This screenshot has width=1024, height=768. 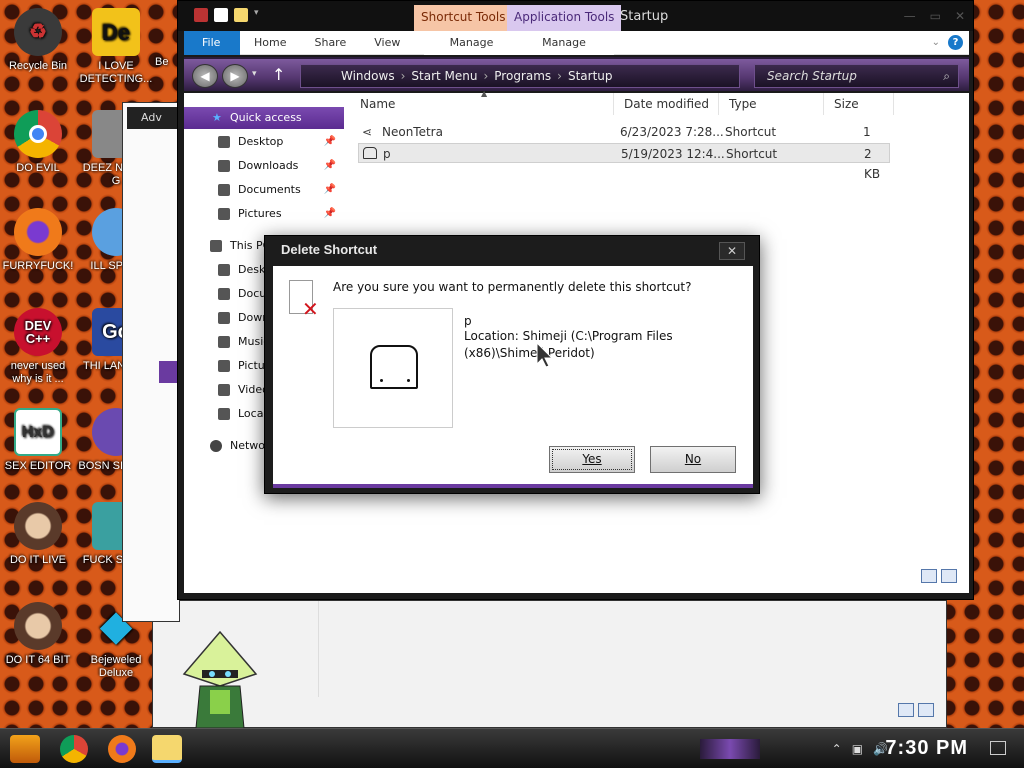 I want to click on desktop-folder-icon, so click(x=224, y=142).